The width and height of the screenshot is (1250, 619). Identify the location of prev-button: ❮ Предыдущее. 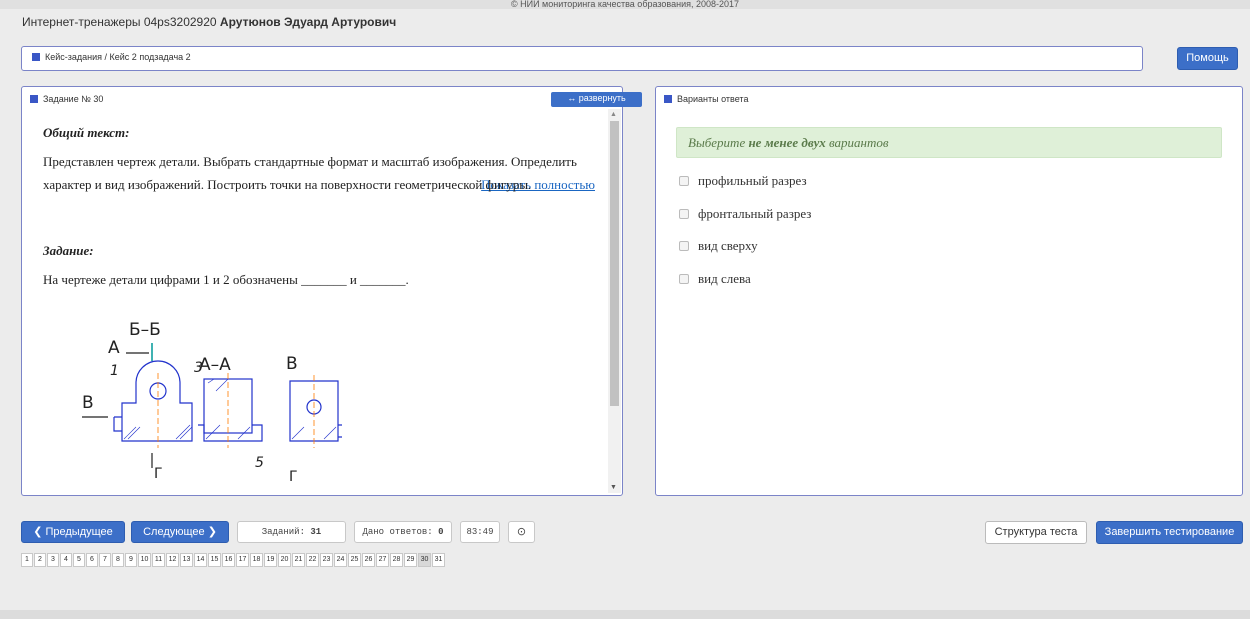
(73, 532).